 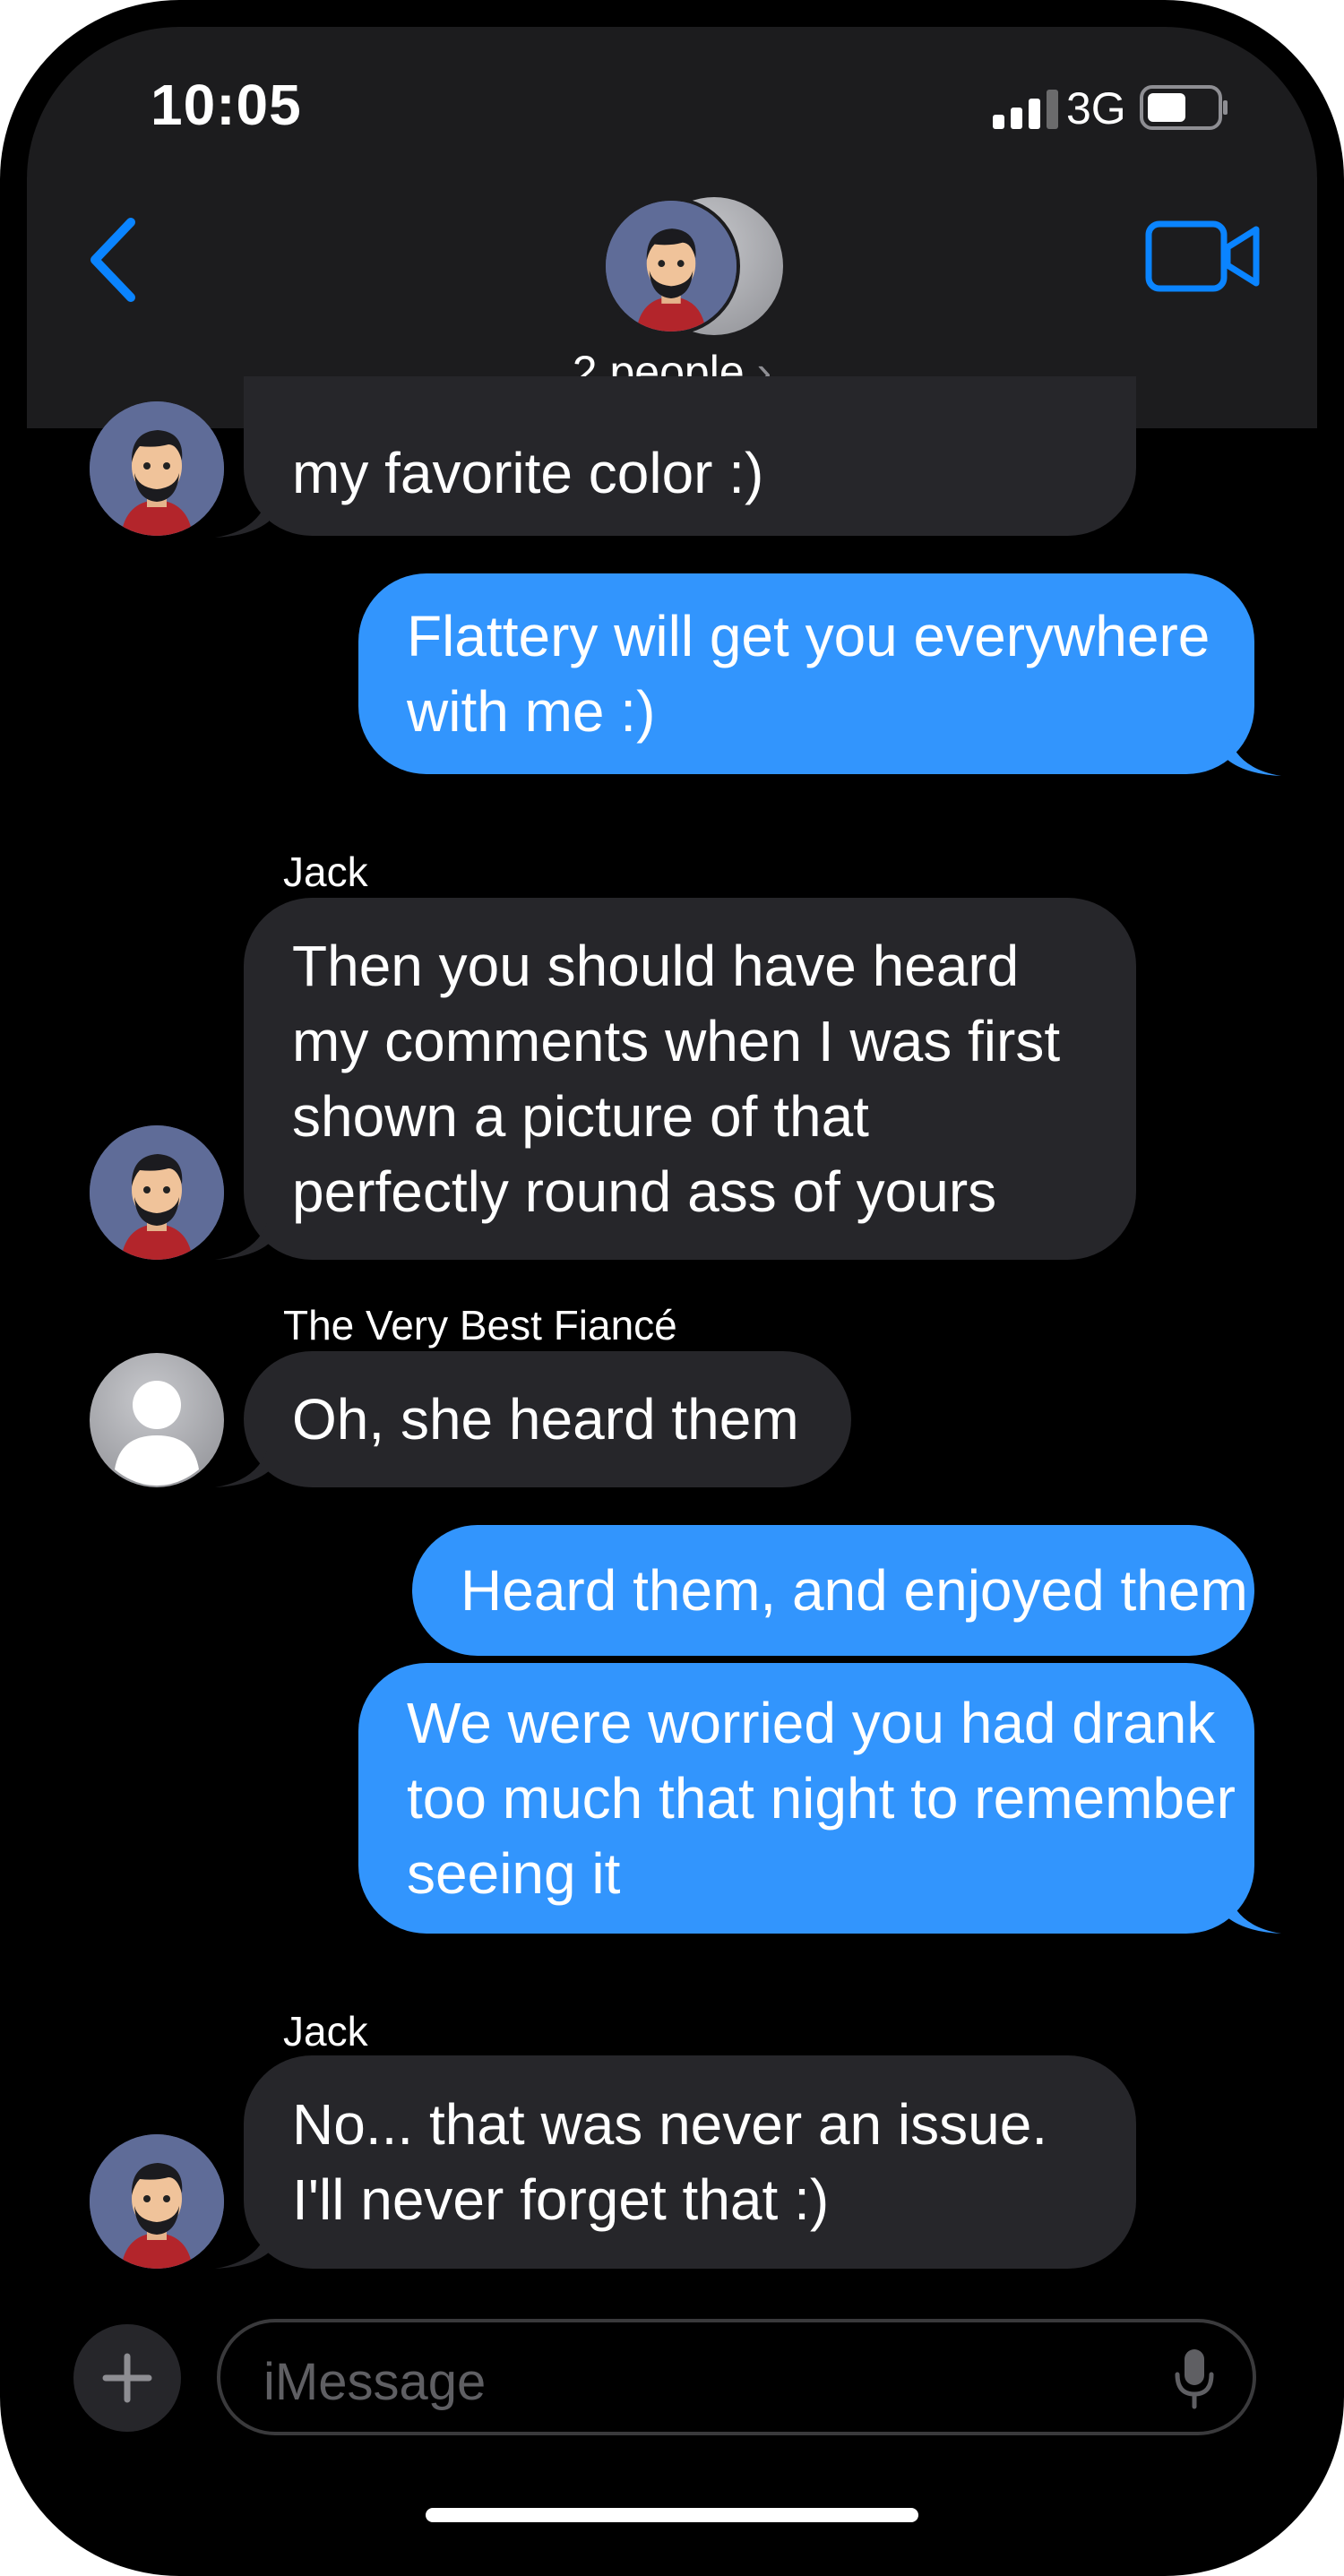 I want to click on message-bubble-incoming: Oh, she heard them, so click(x=547, y=1419).